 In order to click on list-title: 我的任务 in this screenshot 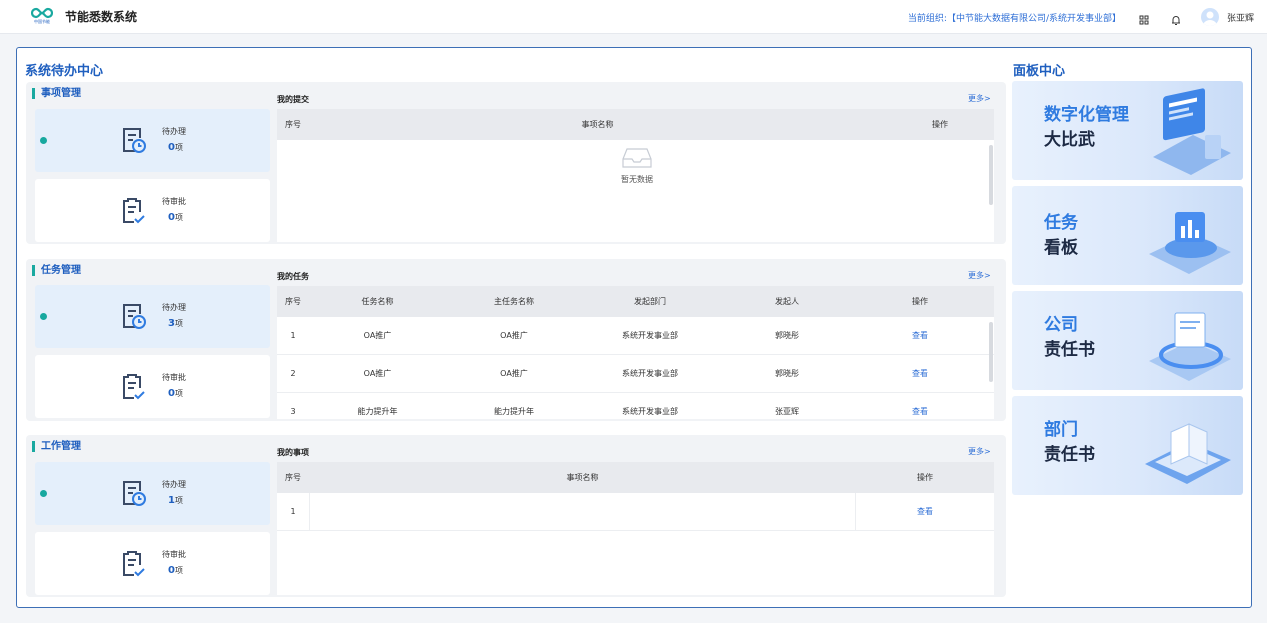, I will do `click(293, 276)`.